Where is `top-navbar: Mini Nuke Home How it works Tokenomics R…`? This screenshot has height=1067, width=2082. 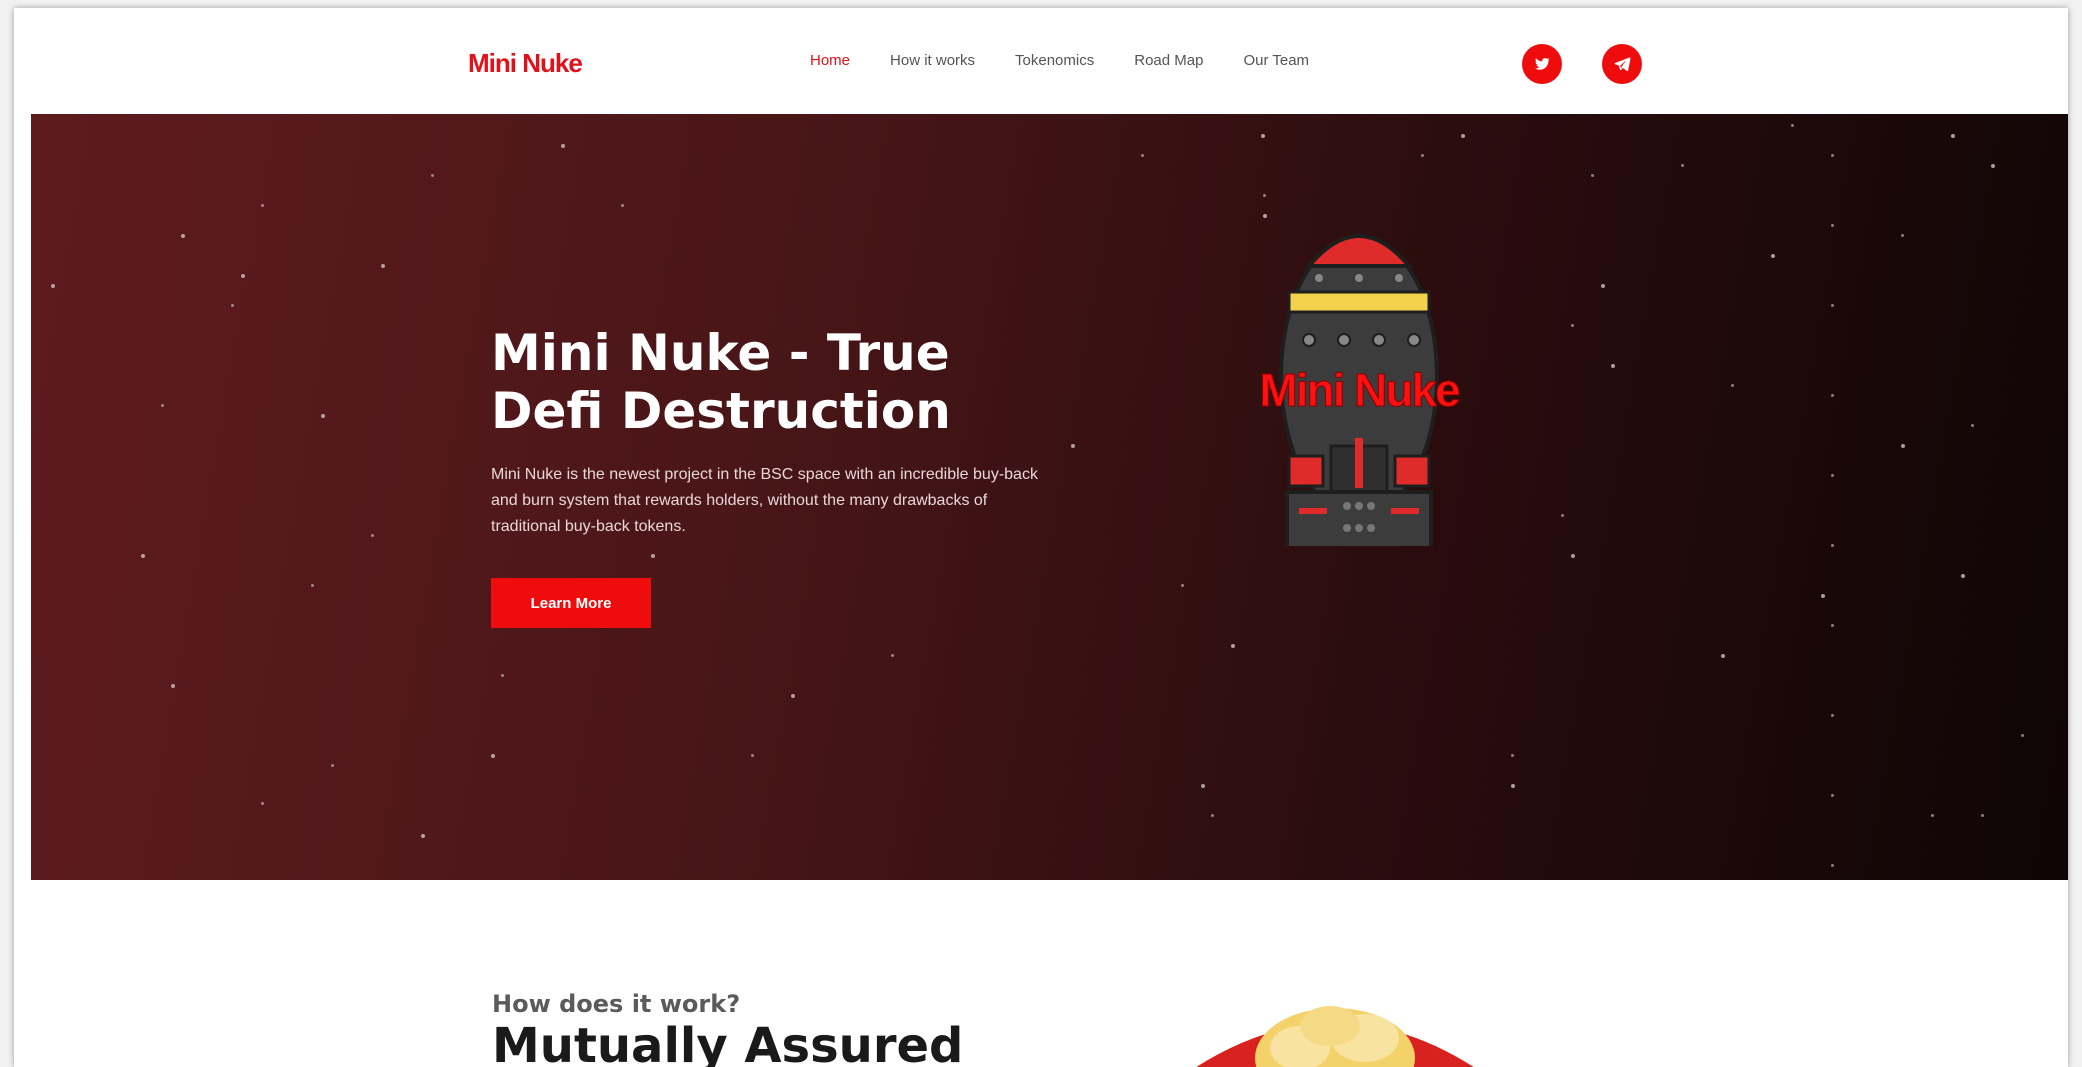 top-navbar: Mini Nuke Home How it works Tokenomics R… is located at coordinates (1041, 61).